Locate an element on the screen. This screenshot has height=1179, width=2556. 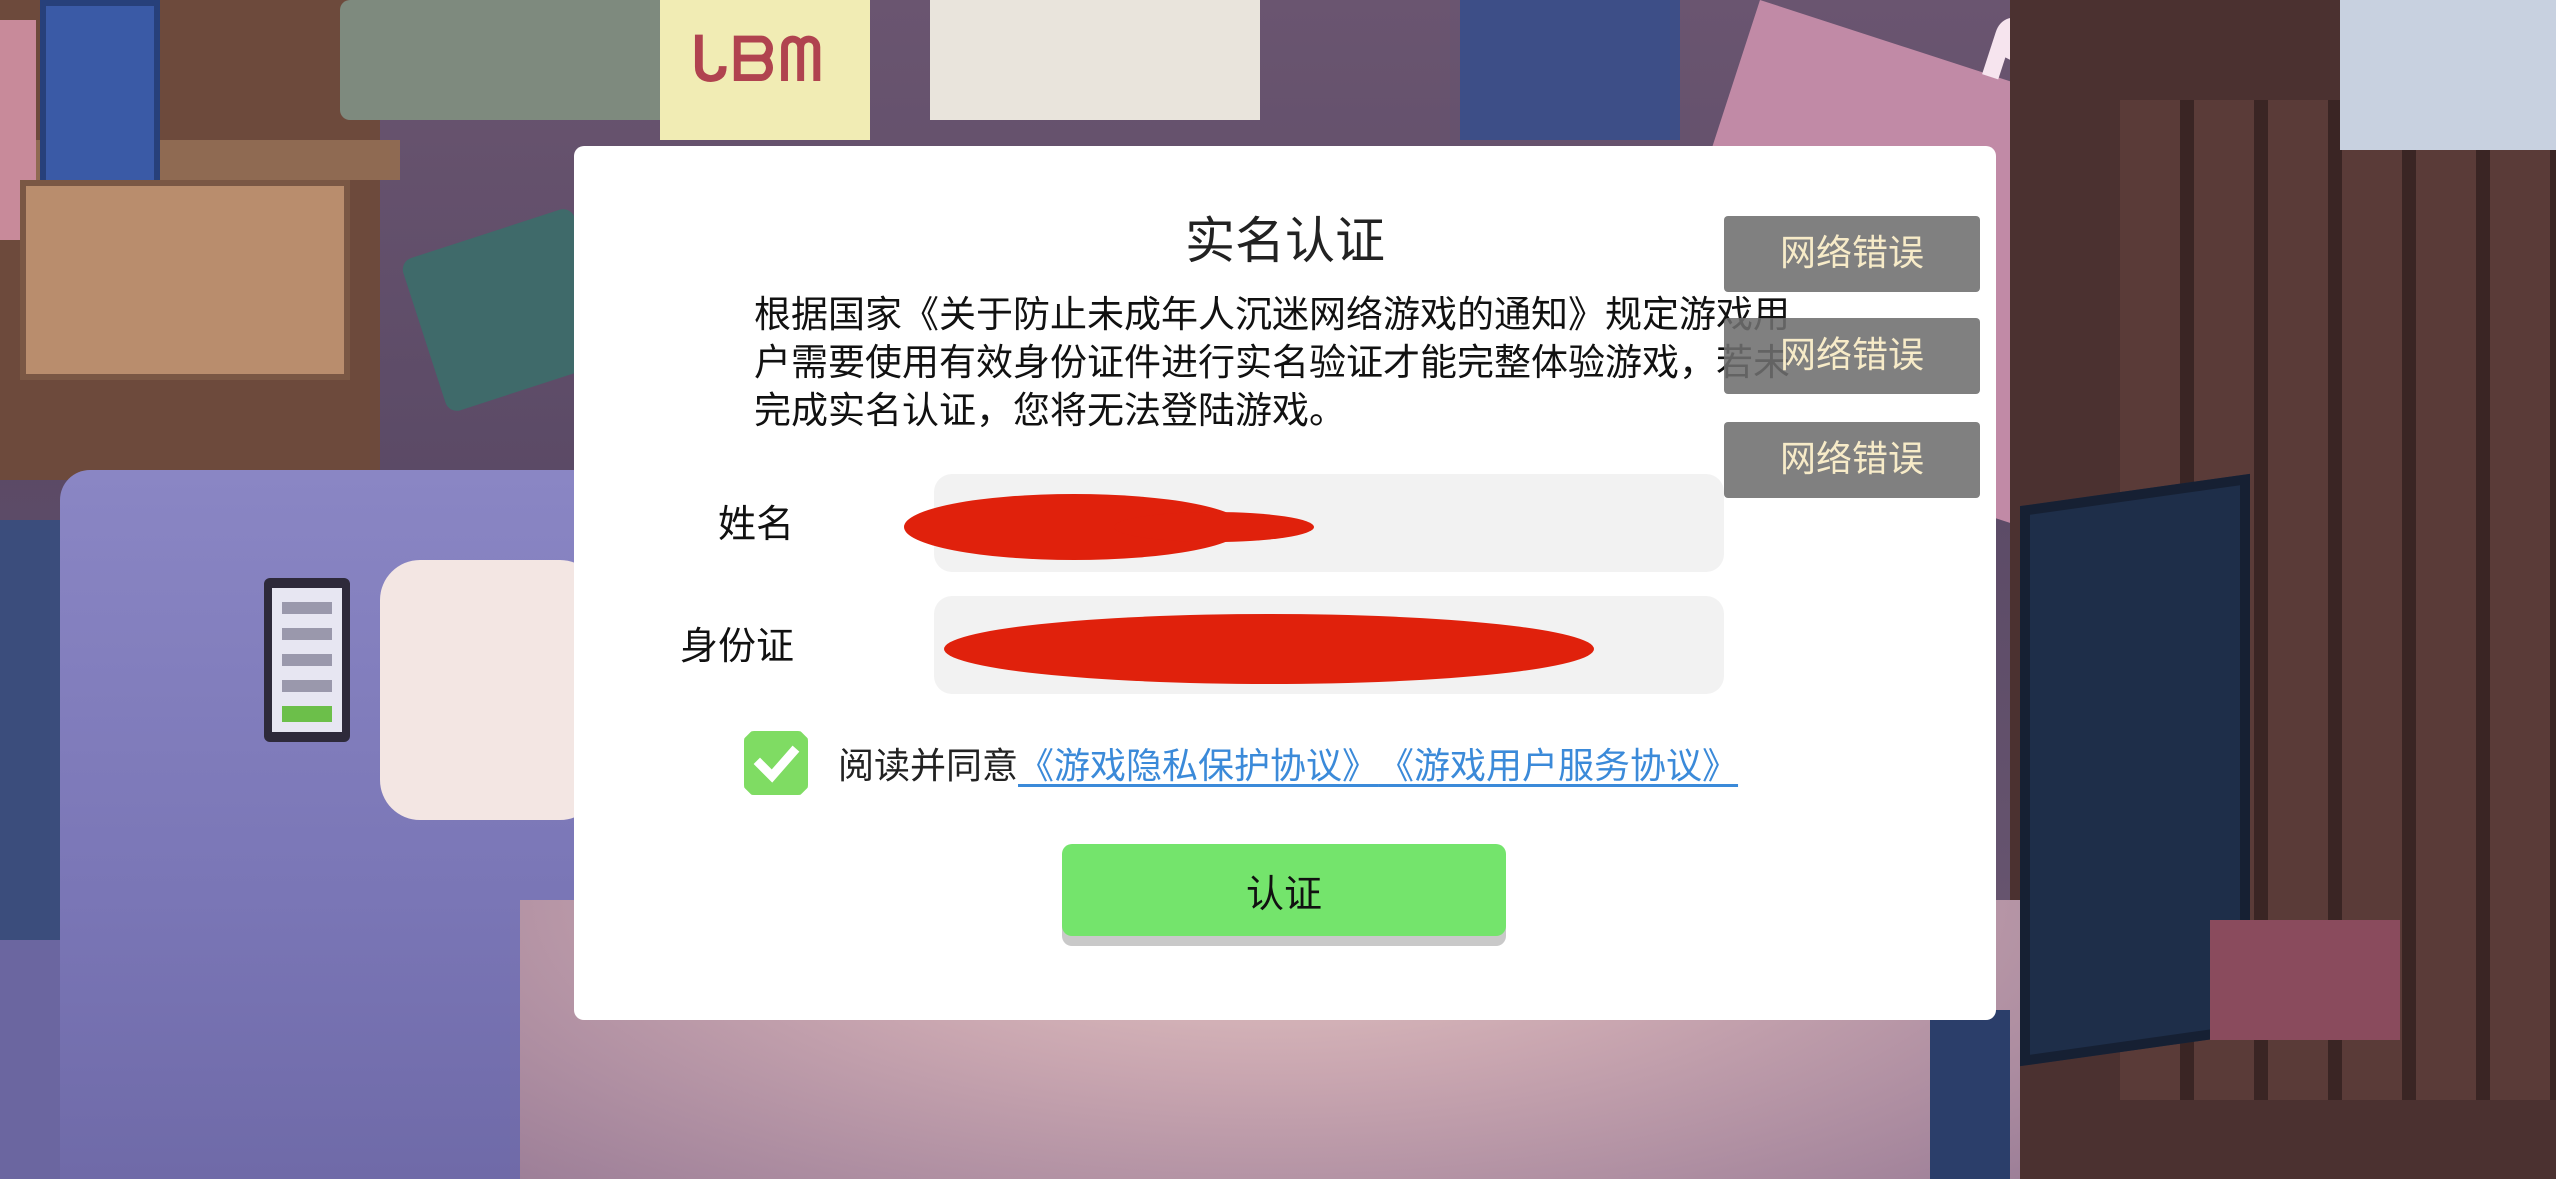
phone-icon is located at coordinates (307, 660).